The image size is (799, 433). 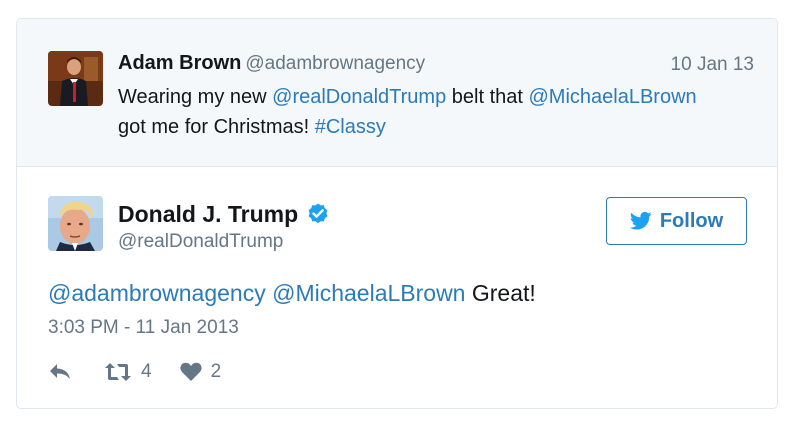 What do you see at coordinates (190, 372) in the screenshot?
I see `heart-icon` at bounding box center [190, 372].